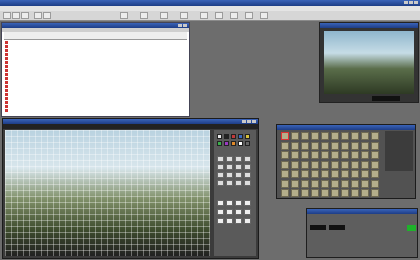  What do you see at coordinates (318, 227) in the screenshot?
I see `timecode-in` at bounding box center [318, 227].